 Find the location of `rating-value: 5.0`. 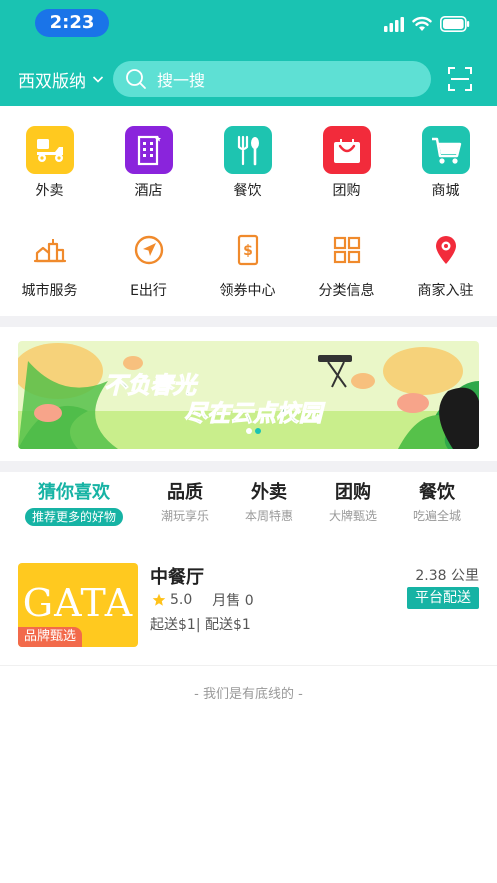

rating-value: 5.0 is located at coordinates (181, 600).